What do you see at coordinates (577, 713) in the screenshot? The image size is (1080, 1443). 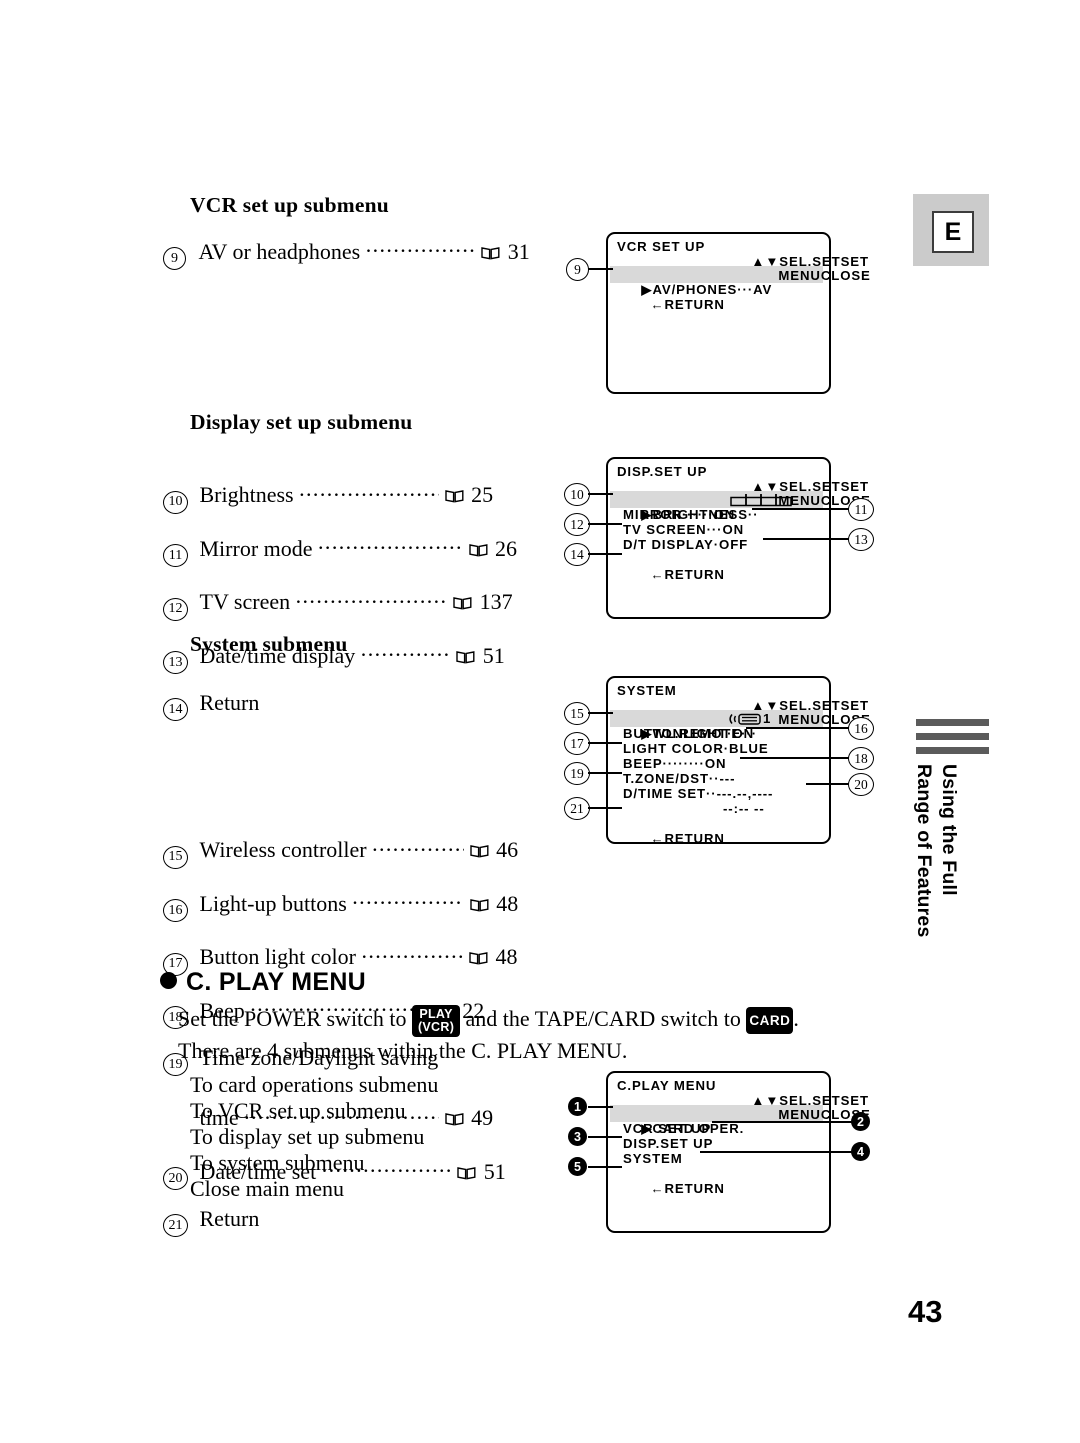 I see `callout-15: 15` at bounding box center [577, 713].